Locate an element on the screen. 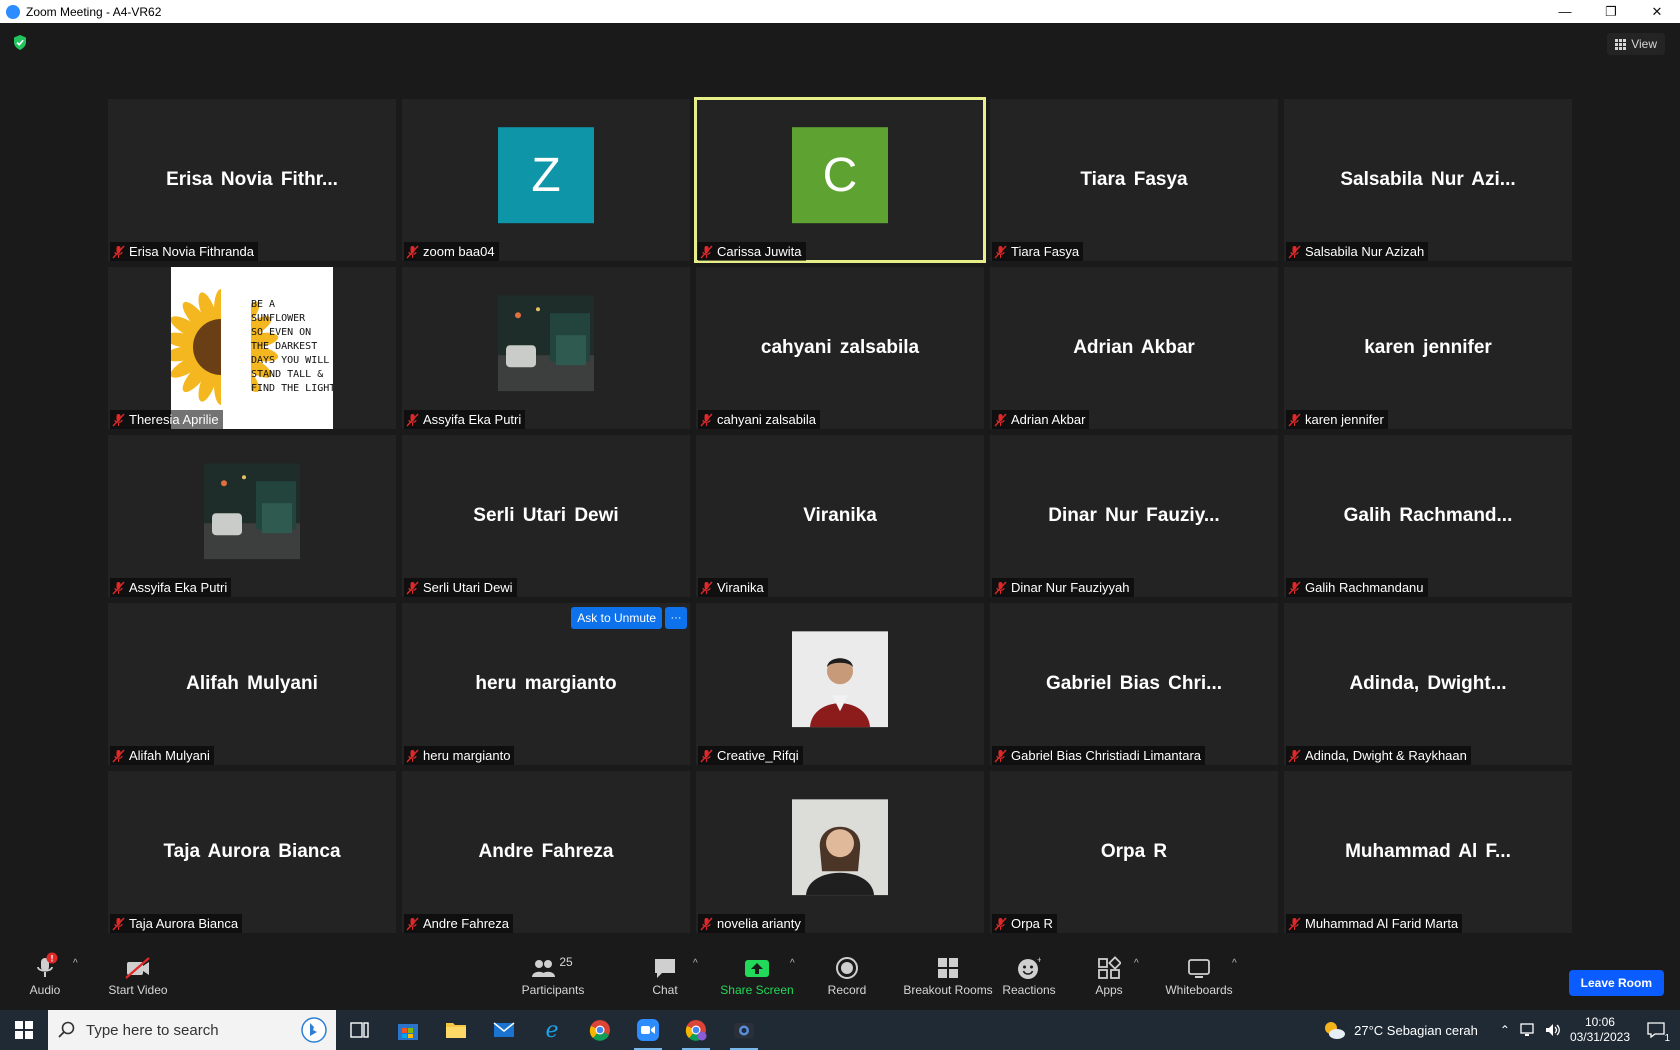  task-view-icon is located at coordinates (360, 1030).